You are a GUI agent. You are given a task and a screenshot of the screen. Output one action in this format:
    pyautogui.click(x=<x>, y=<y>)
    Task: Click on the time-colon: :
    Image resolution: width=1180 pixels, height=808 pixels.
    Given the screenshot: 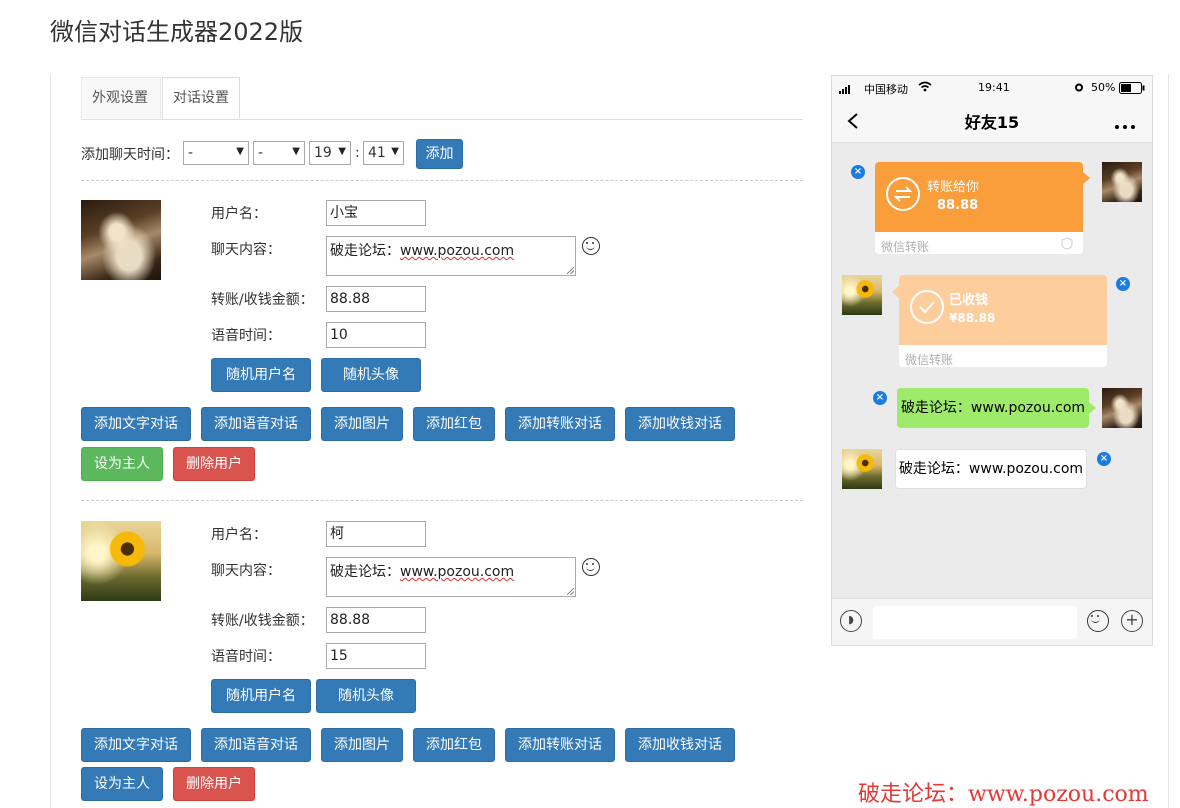 What is the action you would take?
    pyautogui.click(x=357, y=153)
    